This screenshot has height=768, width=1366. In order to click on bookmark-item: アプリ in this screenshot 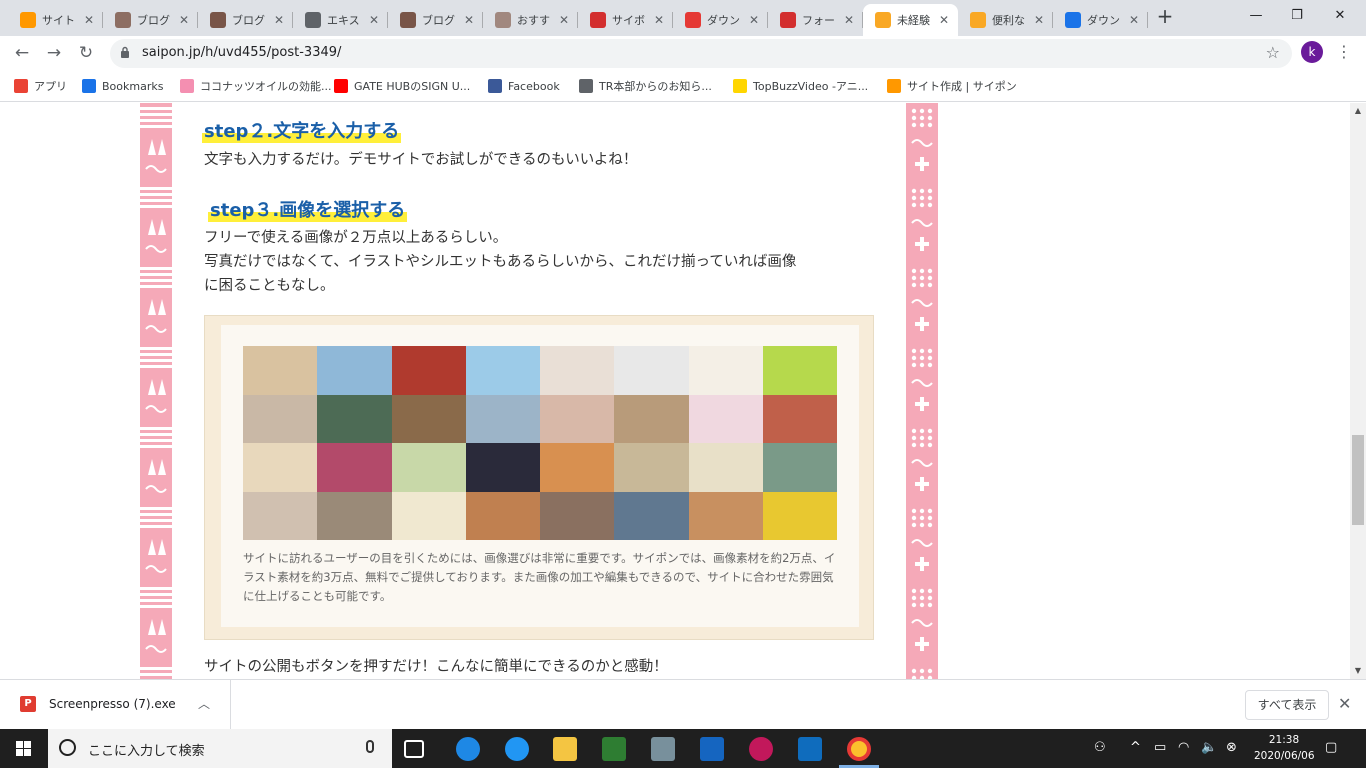, I will do `click(40, 86)`.